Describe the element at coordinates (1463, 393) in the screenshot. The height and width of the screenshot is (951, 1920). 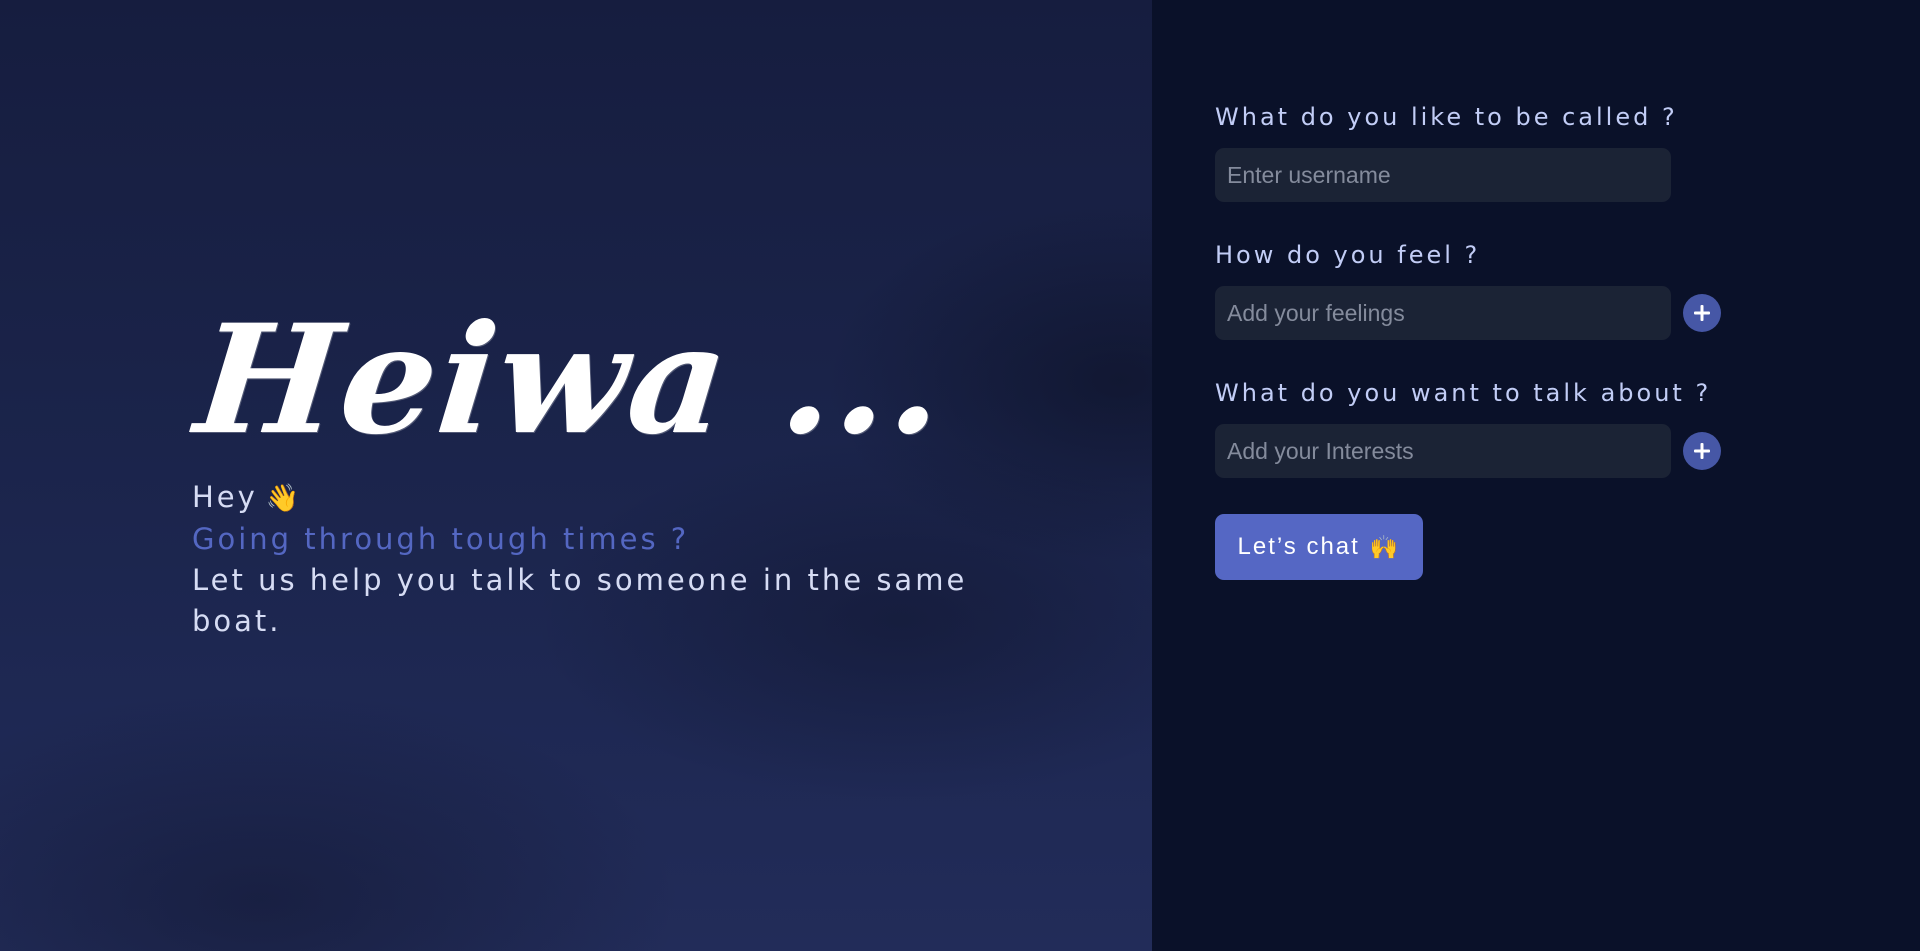
I see `interests-label: What do you want to talk about ?` at that location.